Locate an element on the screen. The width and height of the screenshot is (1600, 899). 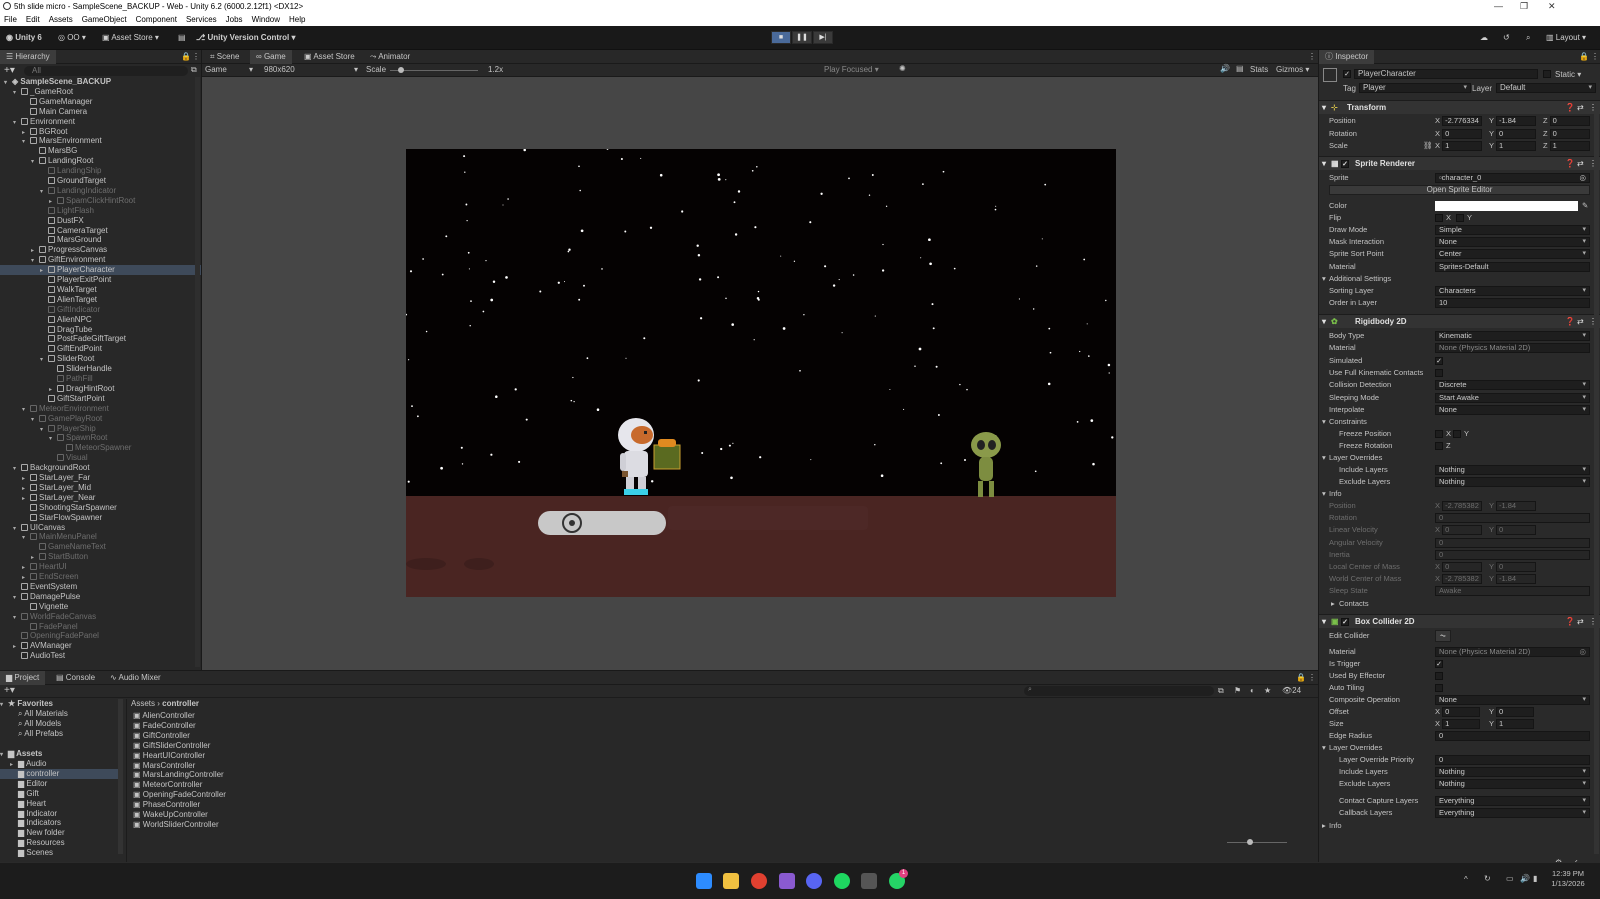
asset-store-button: ▣ Asset Store ▾ is located at coordinates (130, 38).